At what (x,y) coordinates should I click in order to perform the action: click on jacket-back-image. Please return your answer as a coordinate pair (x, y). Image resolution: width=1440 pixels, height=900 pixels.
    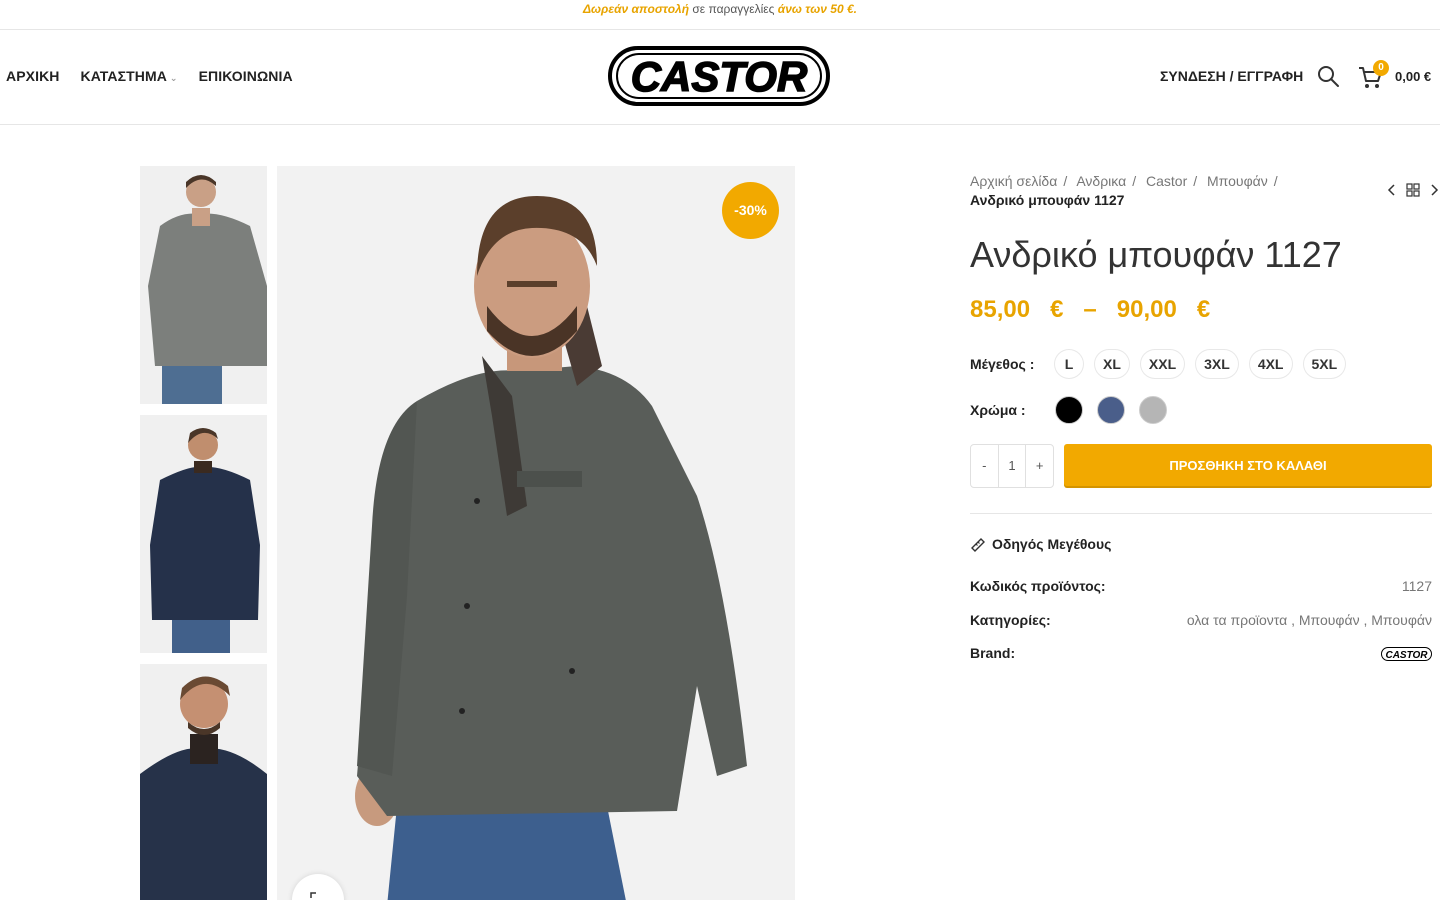
    Looking at the image, I should click on (203, 534).